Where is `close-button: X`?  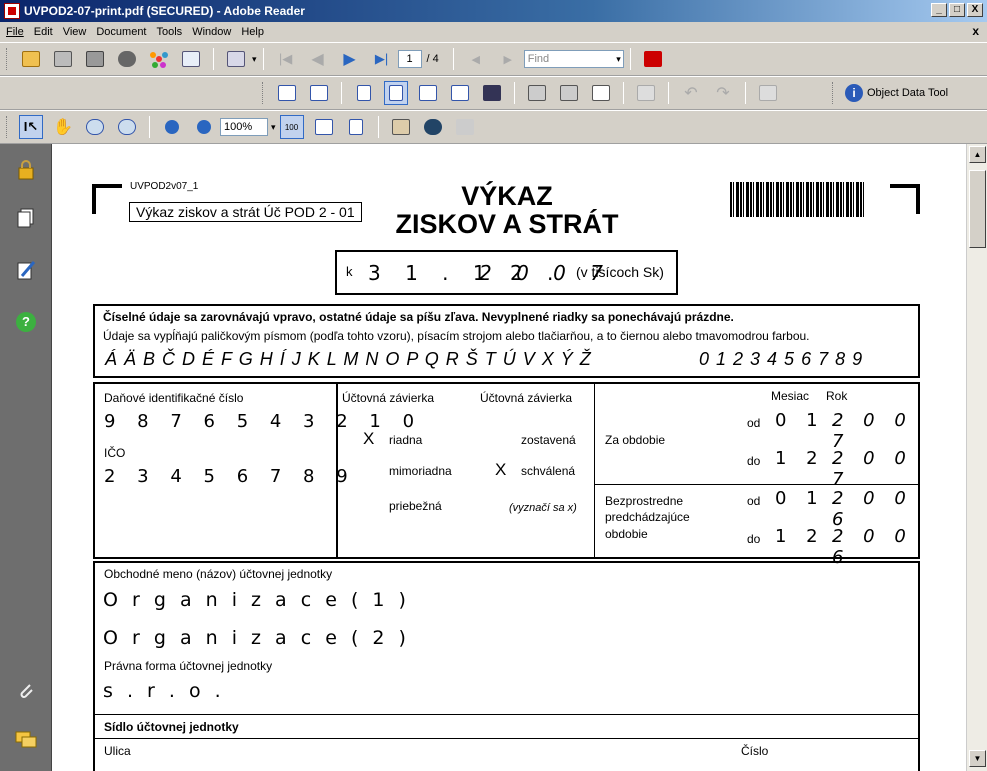 close-button: X is located at coordinates (975, 10).